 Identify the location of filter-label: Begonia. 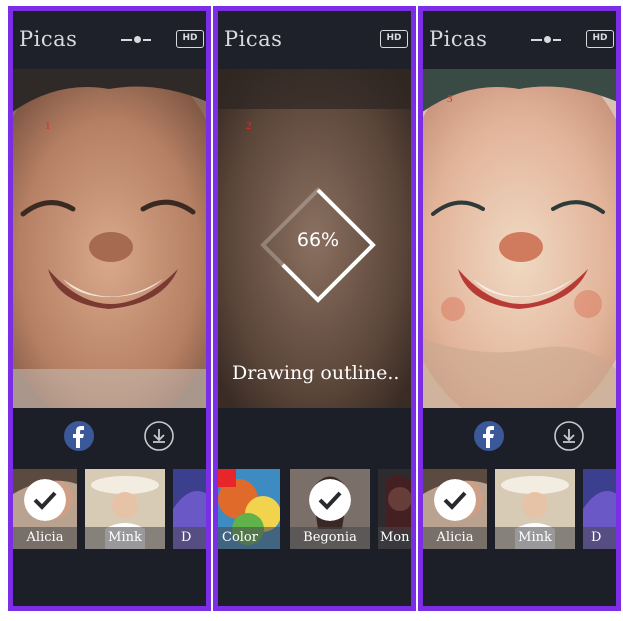
(330, 538).